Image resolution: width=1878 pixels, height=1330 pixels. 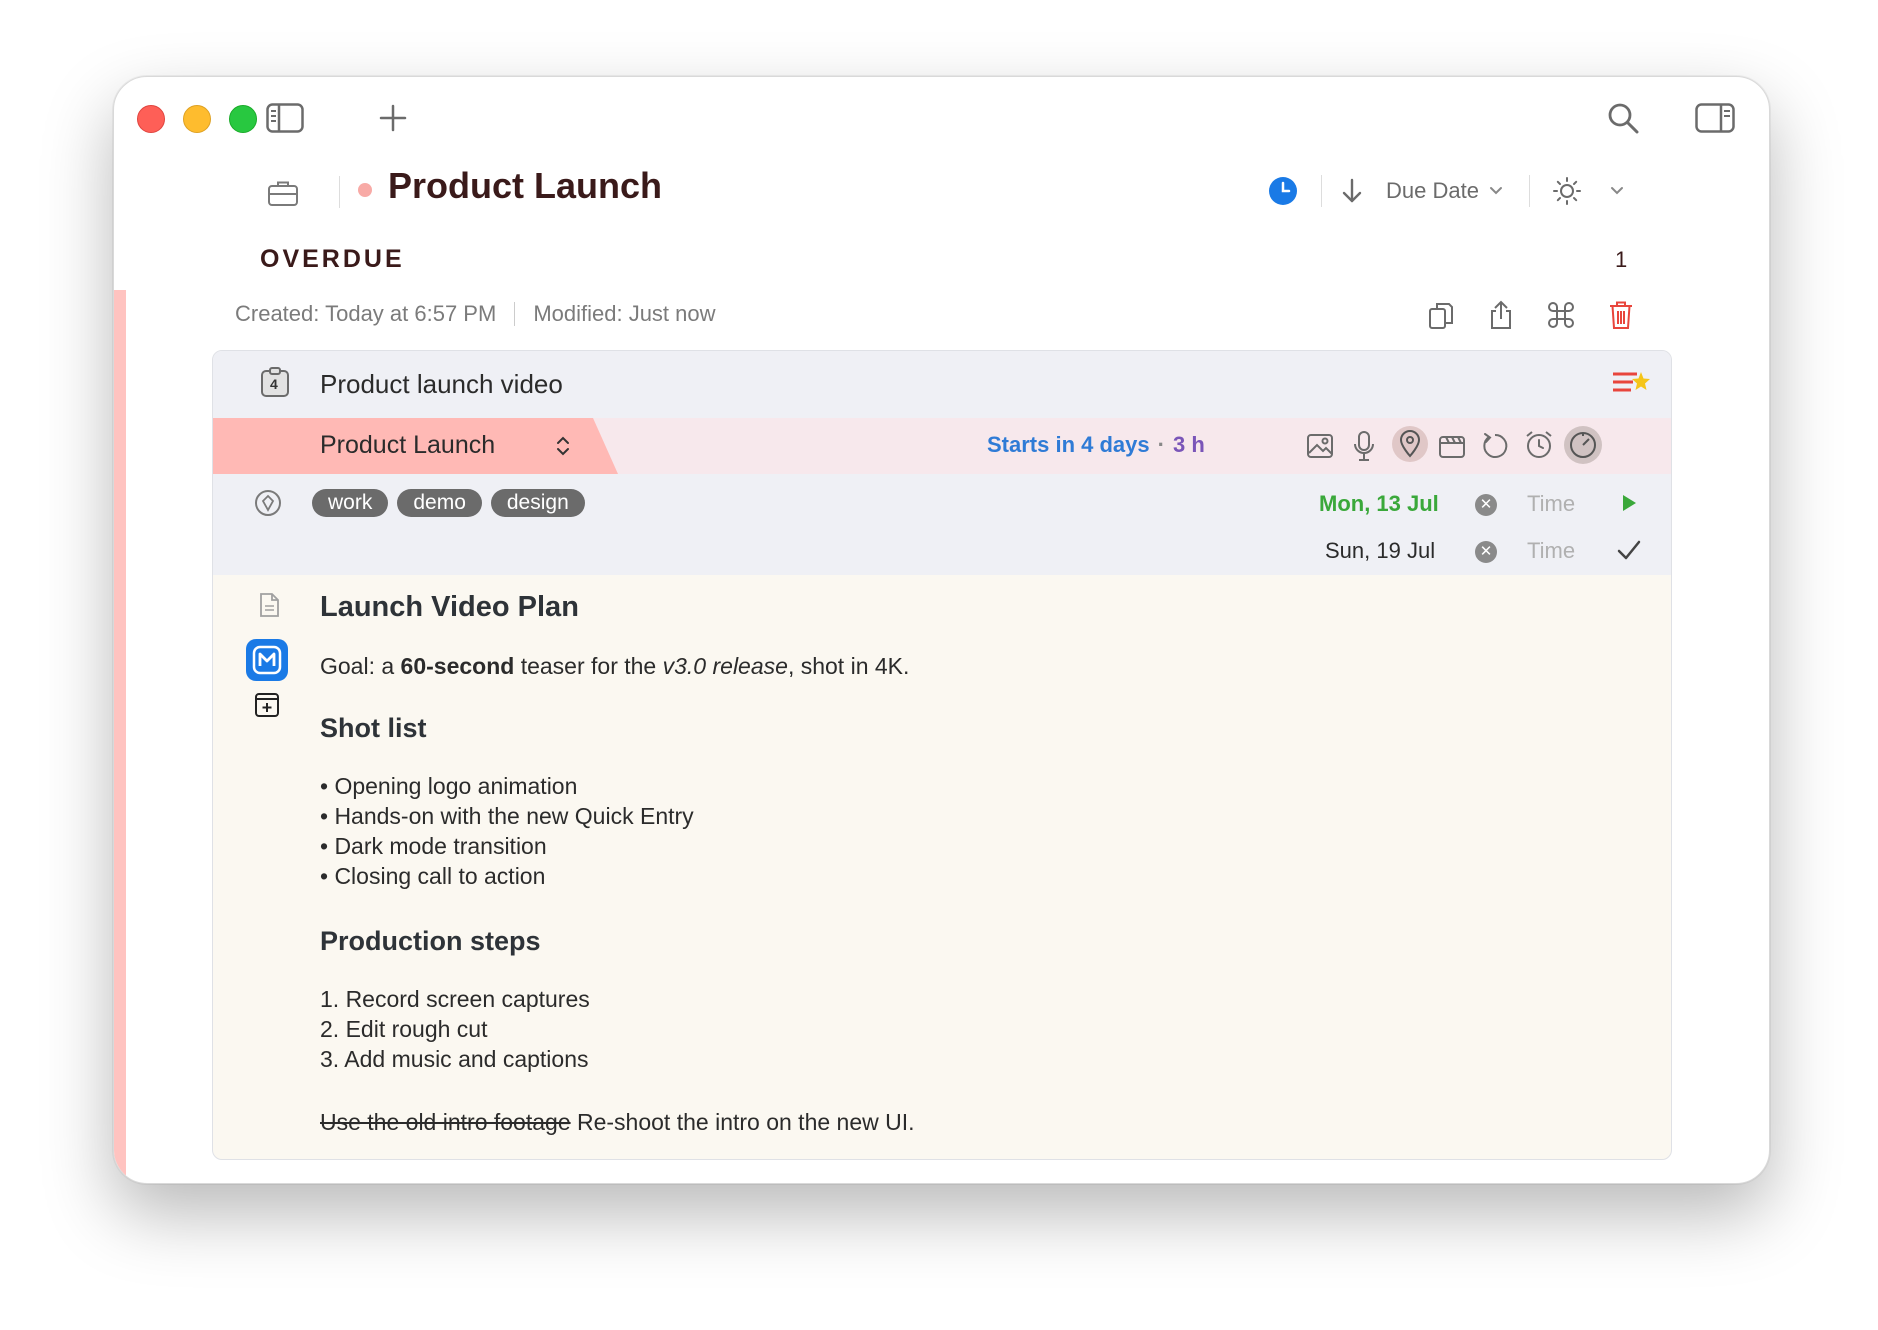 I want to click on tag-design: design, so click(x=537, y=503).